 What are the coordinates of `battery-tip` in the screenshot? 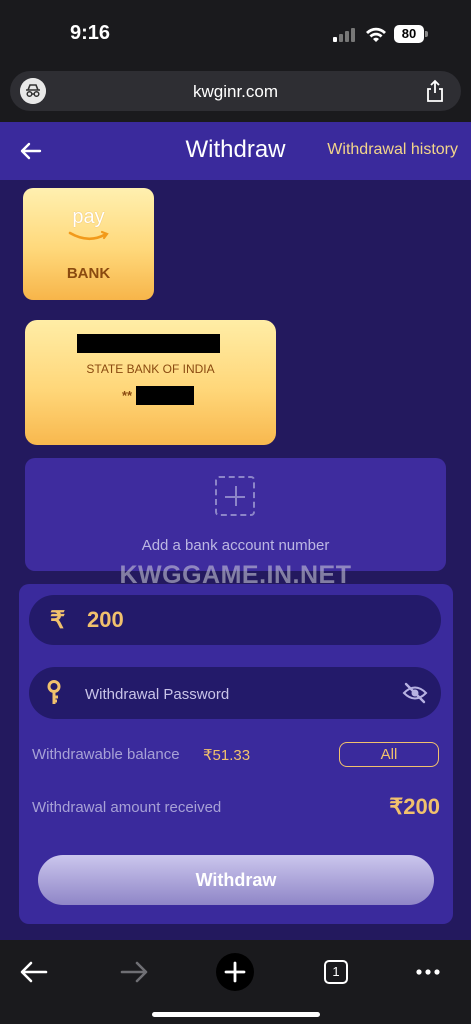 It's located at (426, 34).